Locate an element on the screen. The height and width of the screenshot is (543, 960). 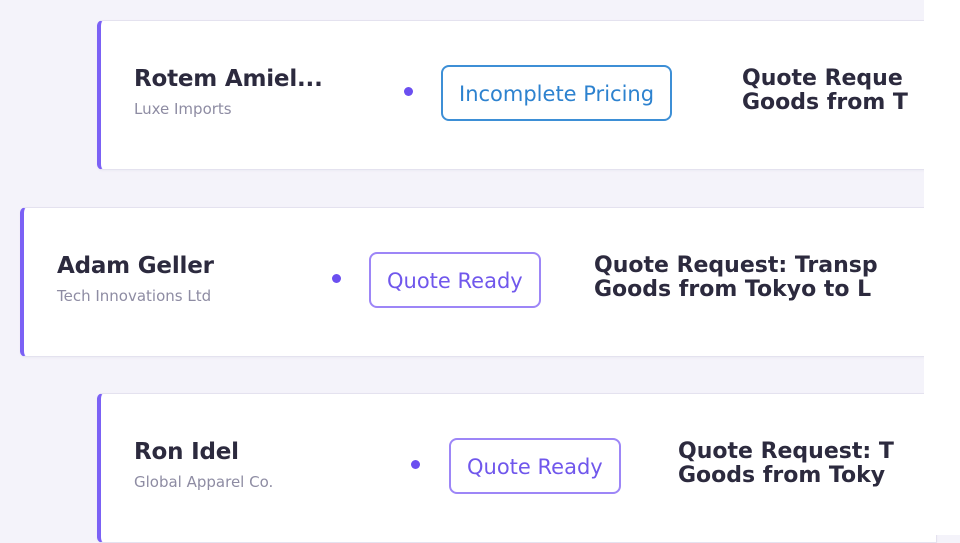
contact-info: Rotem Amiel... Luxe Imports is located at coordinates (228, 91).